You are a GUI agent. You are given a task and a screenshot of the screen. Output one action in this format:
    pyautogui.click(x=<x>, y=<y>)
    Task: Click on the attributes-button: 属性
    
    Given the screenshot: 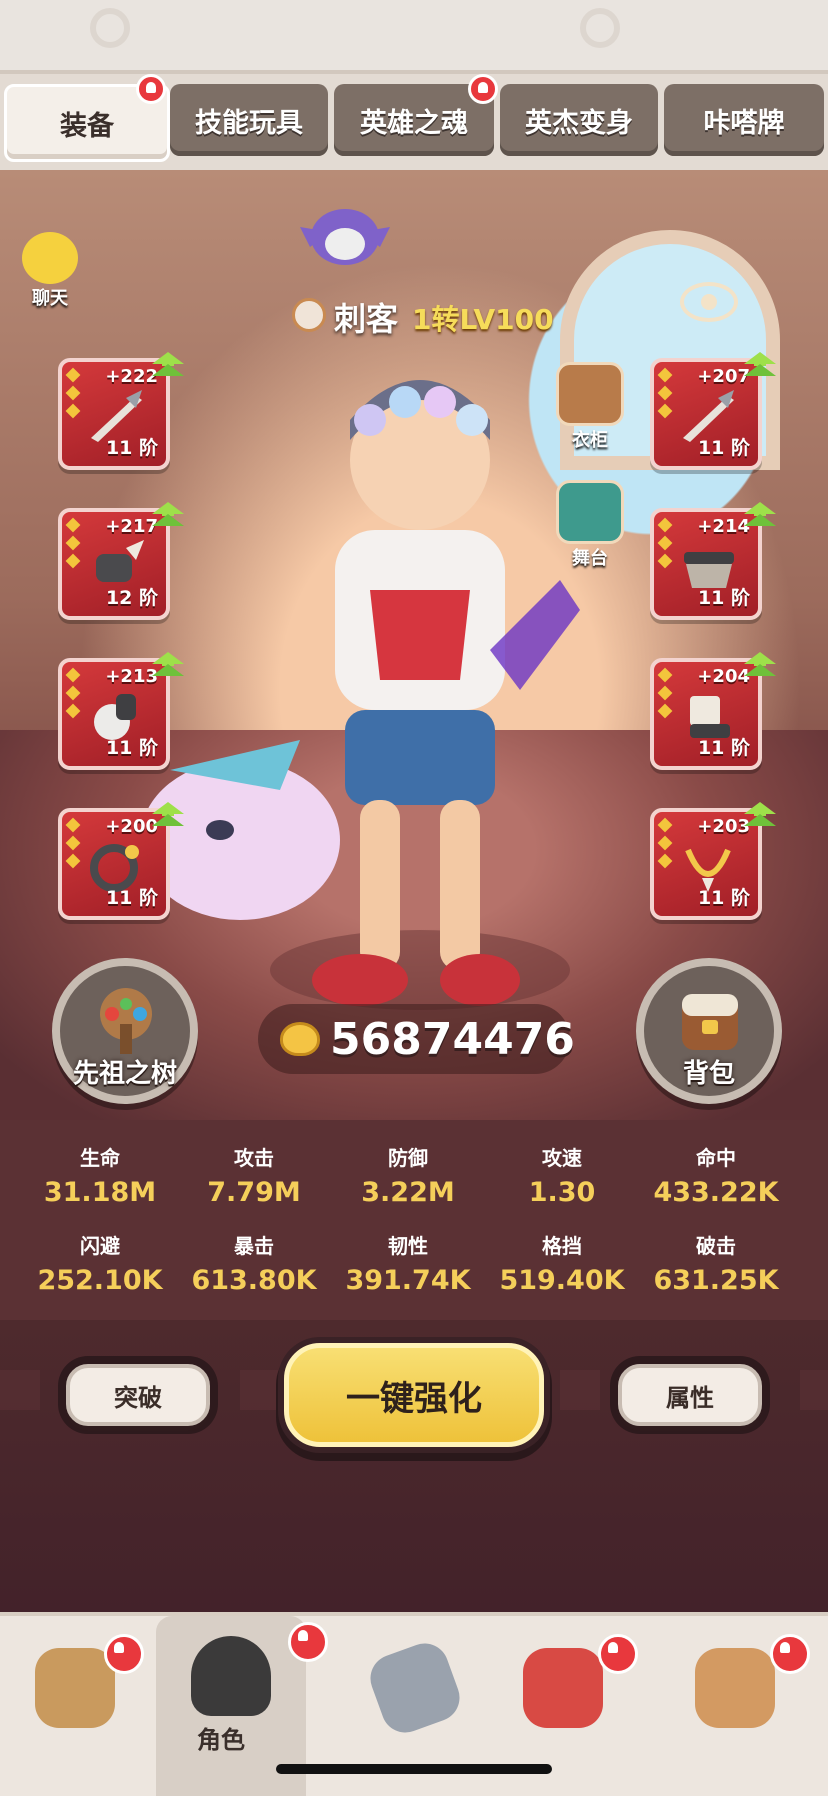 What is the action you would take?
    pyautogui.click(x=690, y=1395)
    